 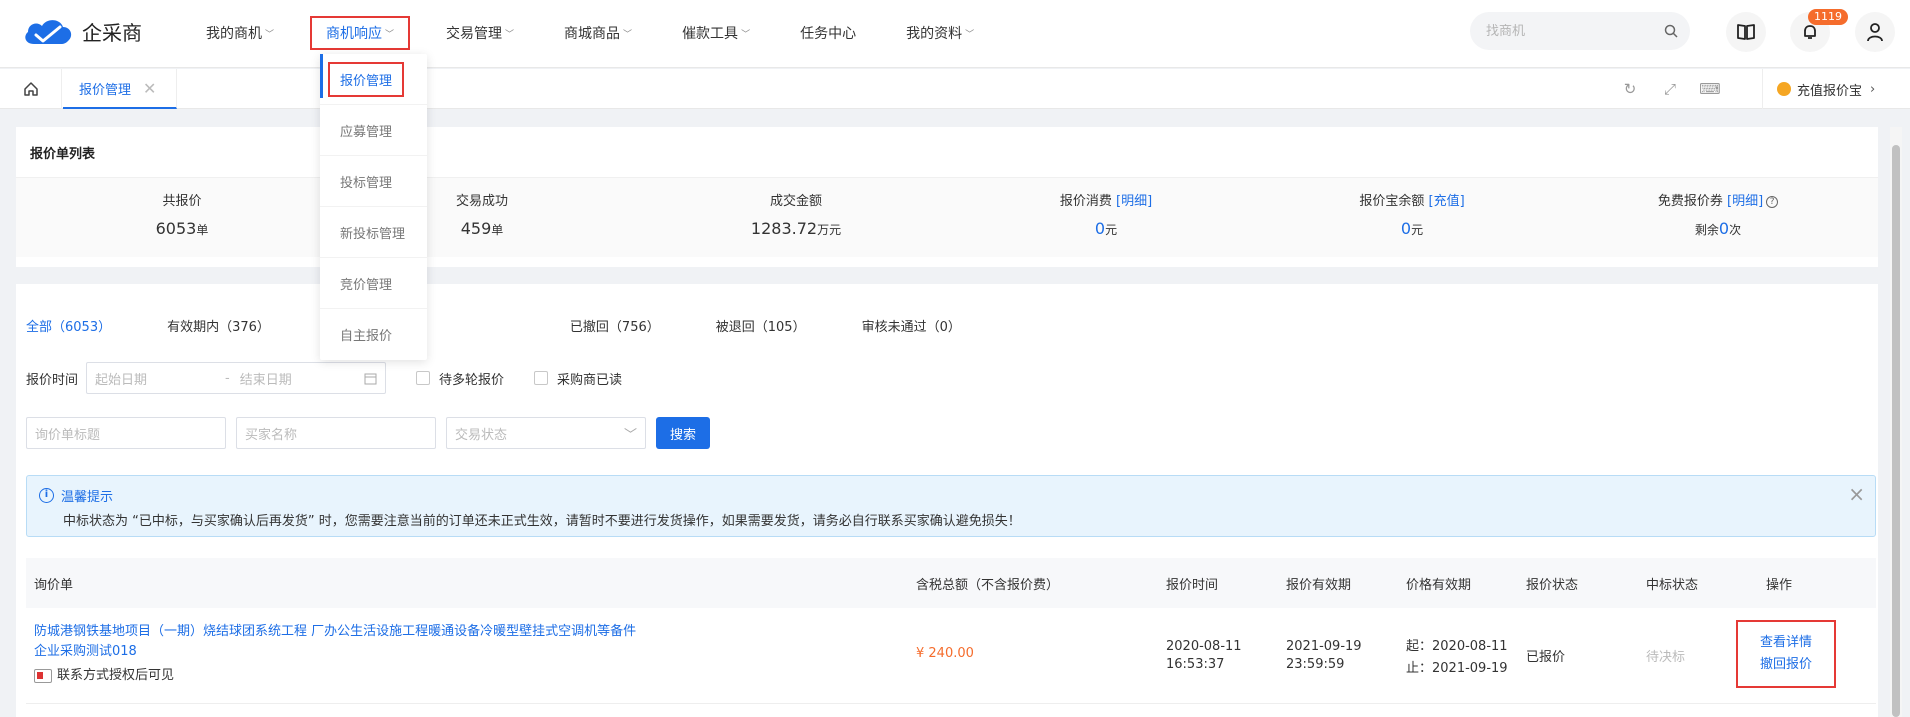 I want to click on dropdown-item-new-bid-management: 新投标管理, so click(x=373, y=232).